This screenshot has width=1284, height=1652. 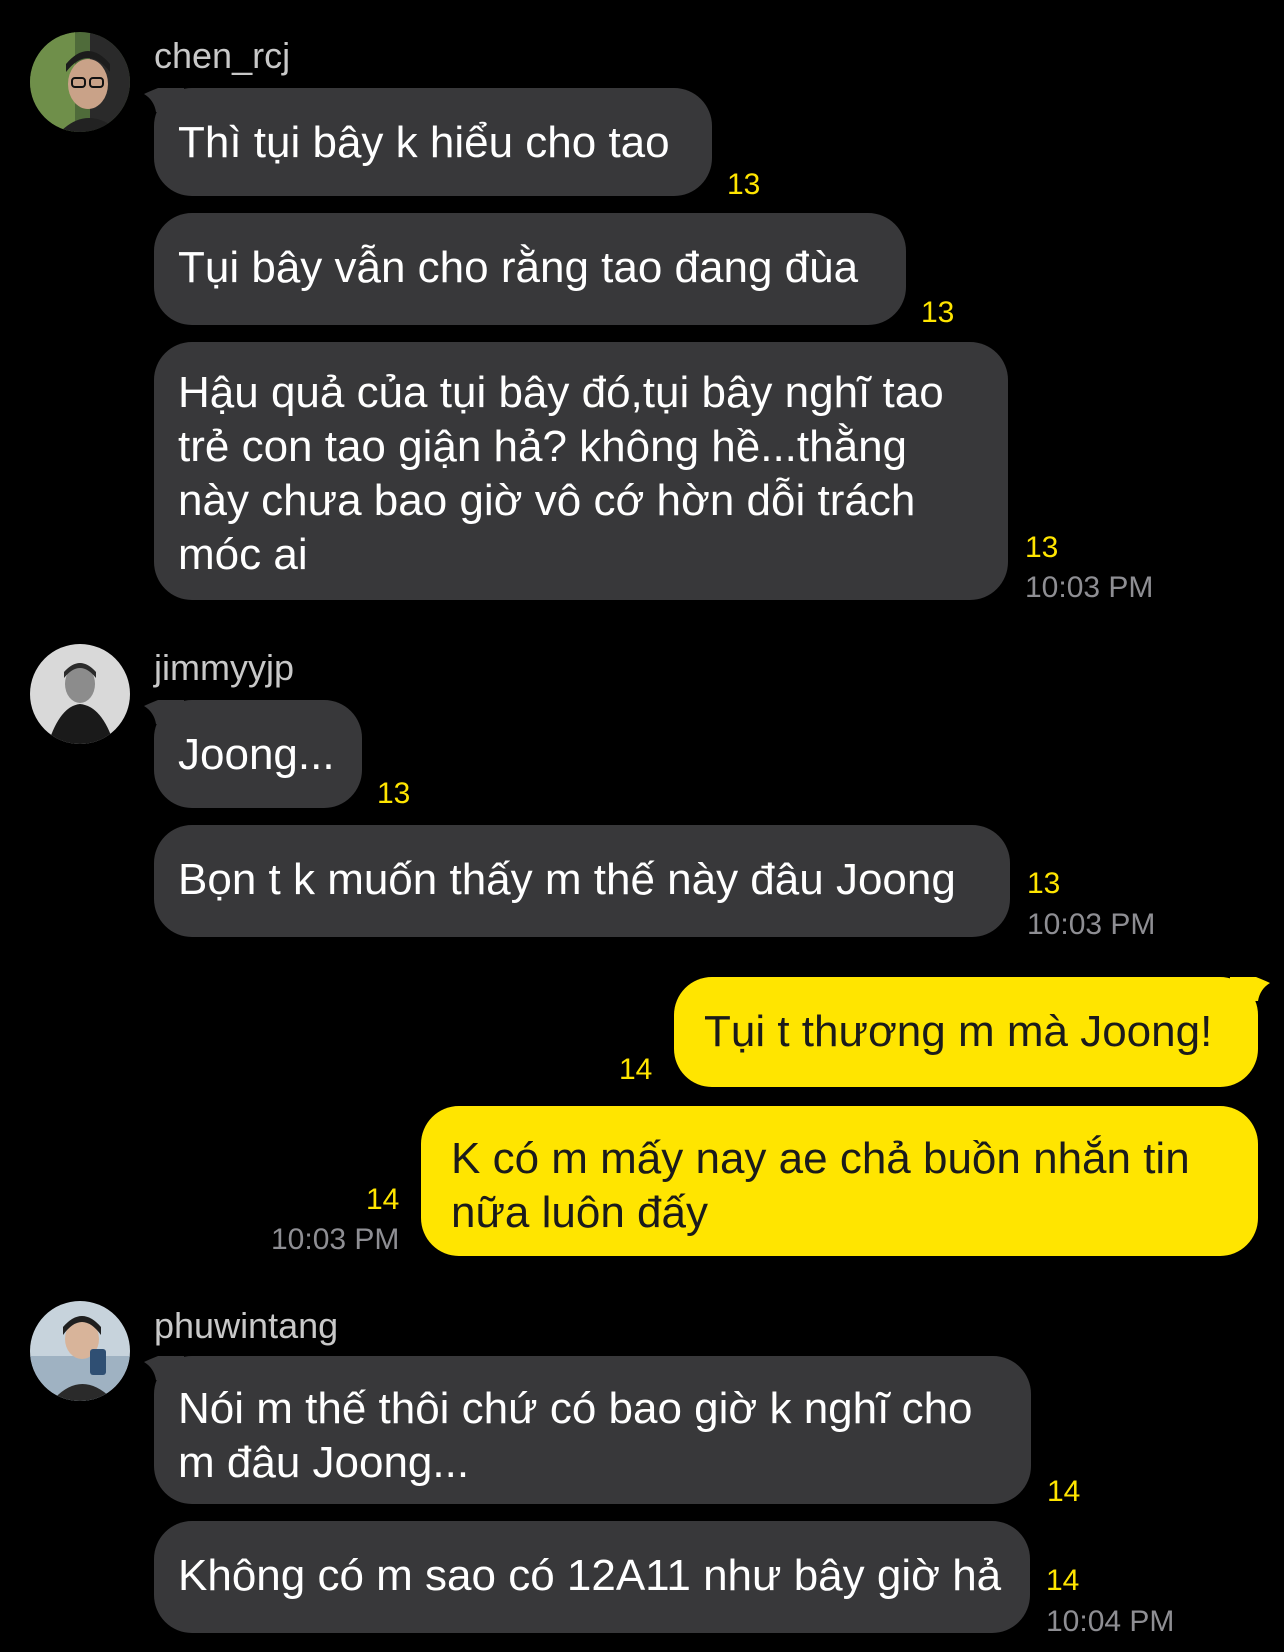 What do you see at coordinates (1110, 1621) in the screenshot?
I see `message-timestamp: 10:04 PM` at bounding box center [1110, 1621].